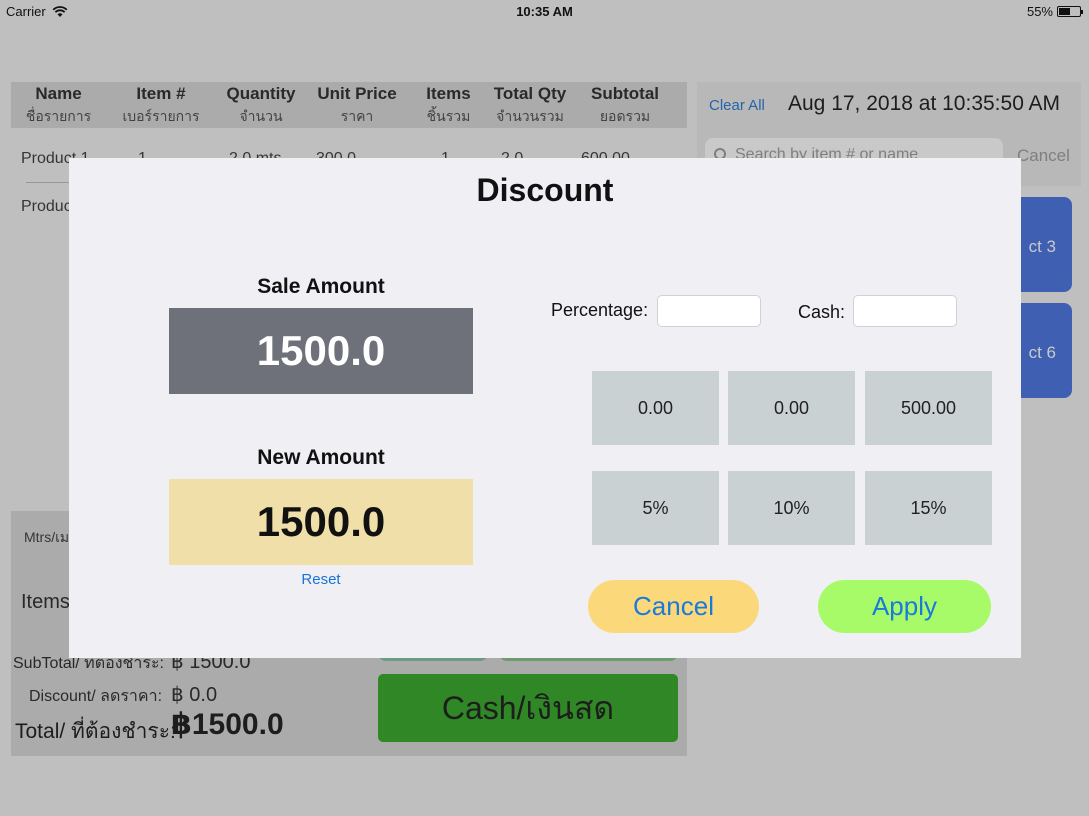  Describe the element at coordinates (905, 311) in the screenshot. I see `cash-input` at that location.